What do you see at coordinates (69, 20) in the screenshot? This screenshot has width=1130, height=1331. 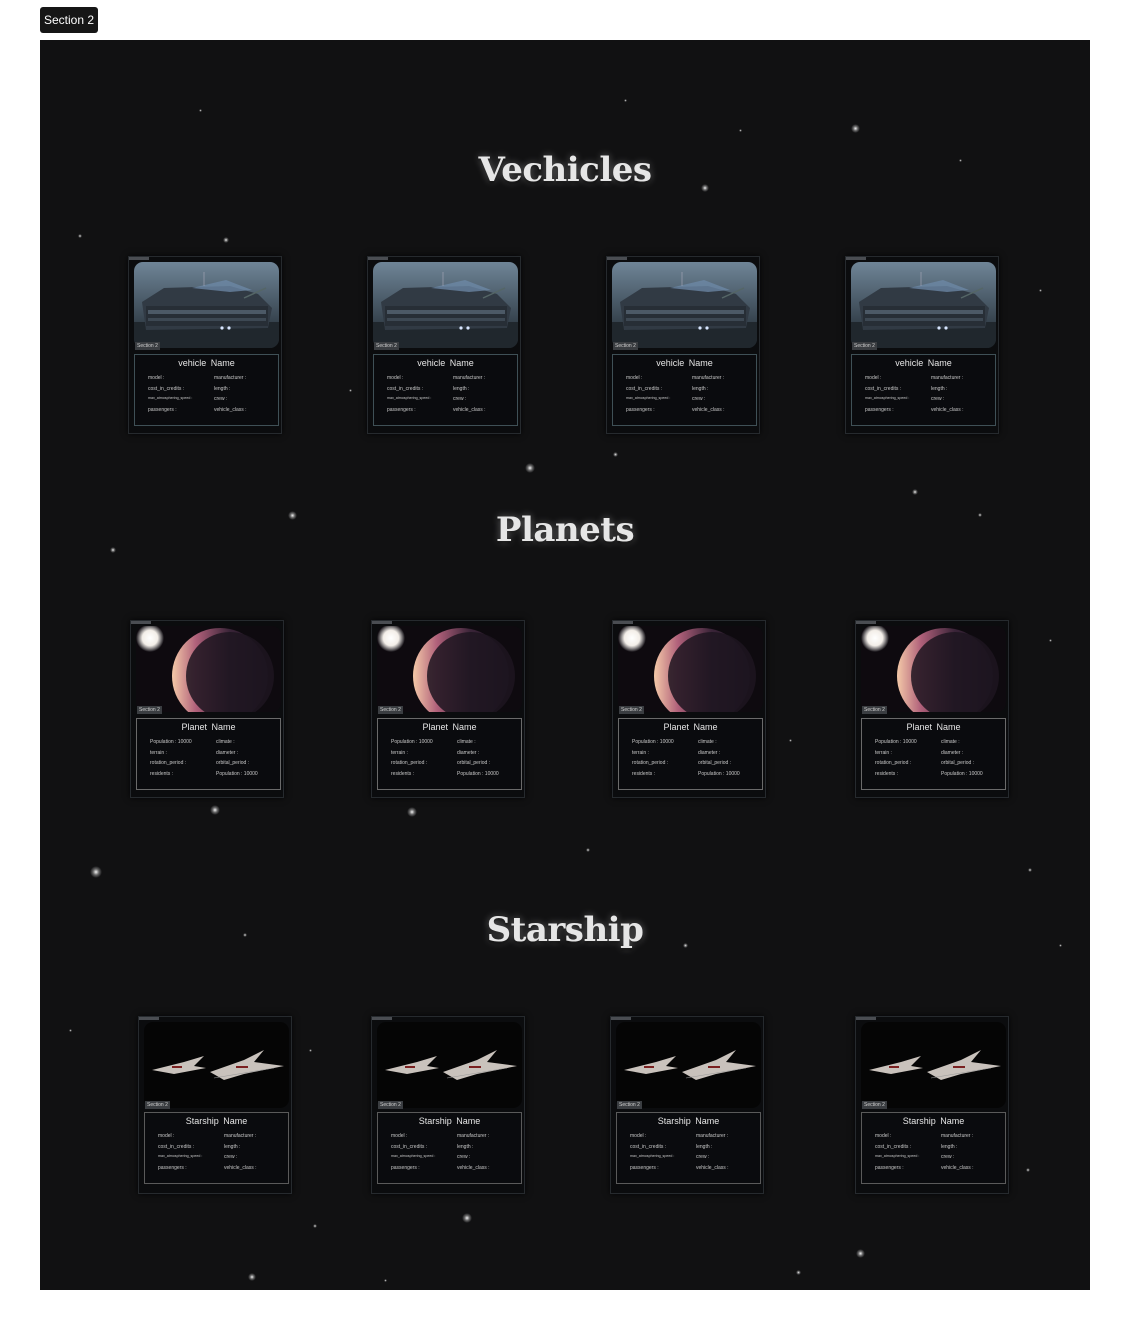 I see `section-frame-label: Section 2` at bounding box center [69, 20].